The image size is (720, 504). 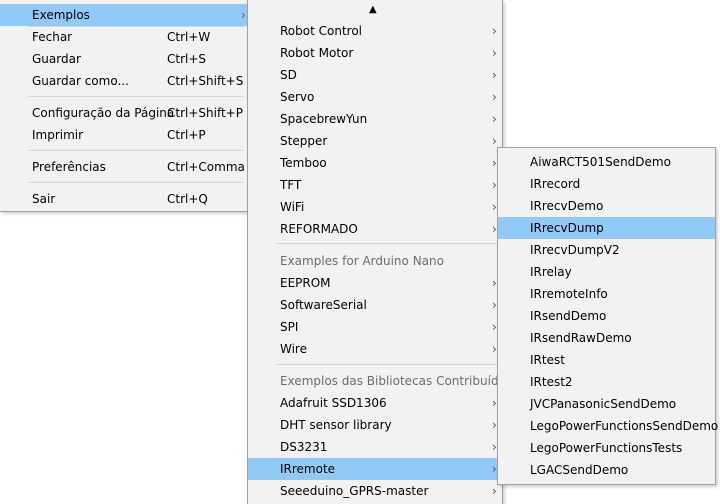 I want to click on menu-item-sd: SD ›, so click(x=375, y=75).